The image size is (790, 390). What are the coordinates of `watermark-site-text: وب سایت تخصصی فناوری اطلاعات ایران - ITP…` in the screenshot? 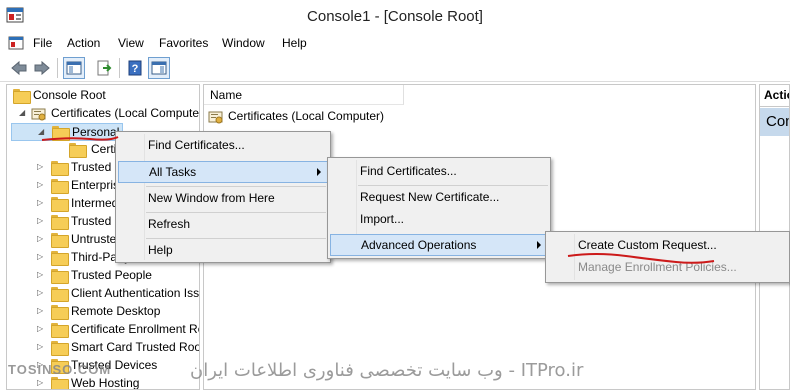 It's located at (387, 370).